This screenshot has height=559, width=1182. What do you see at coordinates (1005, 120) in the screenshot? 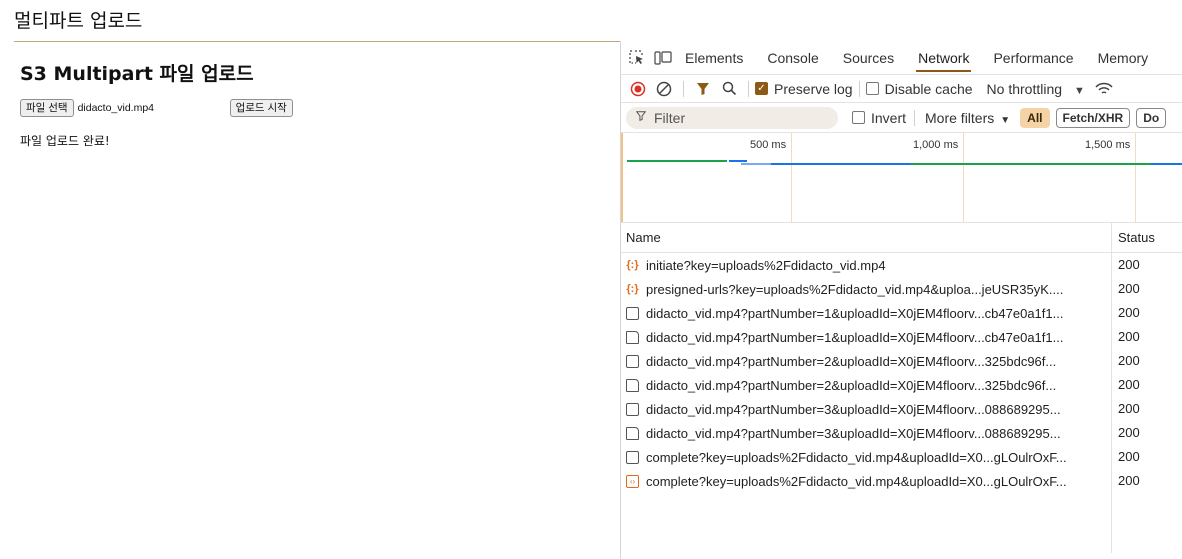
I see `caret-down-icon: ▼` at bounding box center [1005, 120].